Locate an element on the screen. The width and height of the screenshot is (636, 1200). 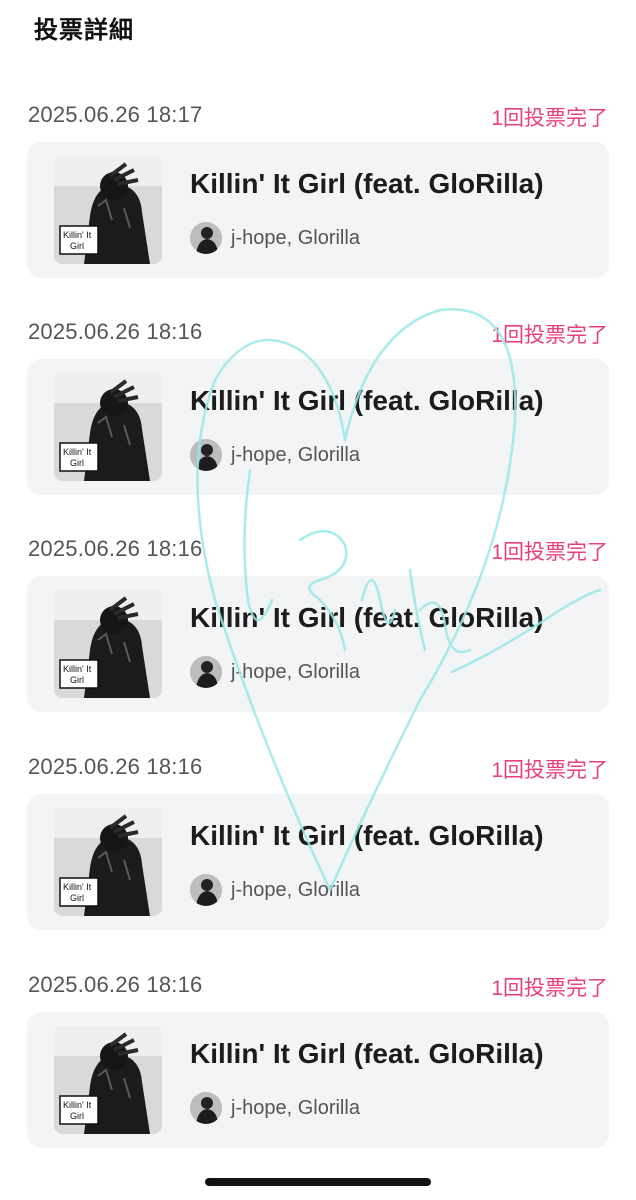
home-indicator is located at coordinates (318, 1182).